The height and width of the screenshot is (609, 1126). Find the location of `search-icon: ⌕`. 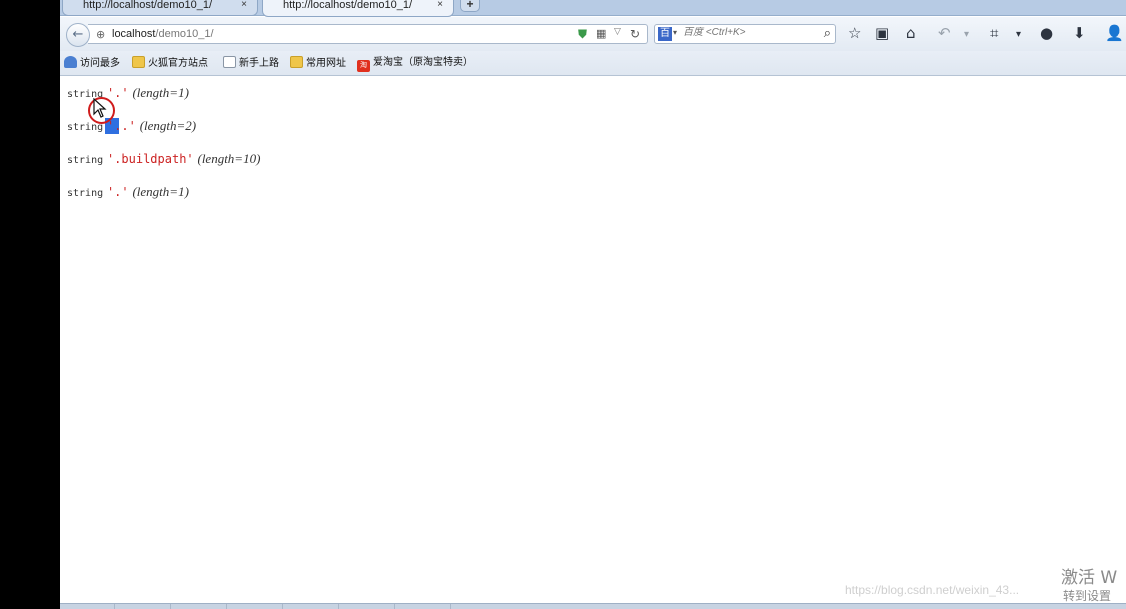

search-icon: ⌕ is located at coordinates (827, 33).